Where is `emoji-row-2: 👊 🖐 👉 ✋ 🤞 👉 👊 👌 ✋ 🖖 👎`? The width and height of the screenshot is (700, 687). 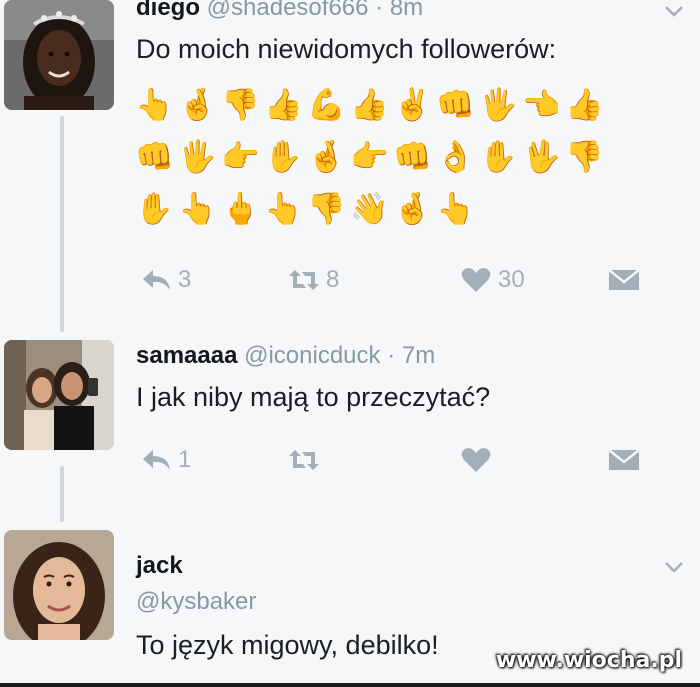
emoji-row-2: 👊 🖐 👉 ✋ 🤞 👉 👊 👌 ✋ 🖖 👎 is located at coordinates (369, 156).